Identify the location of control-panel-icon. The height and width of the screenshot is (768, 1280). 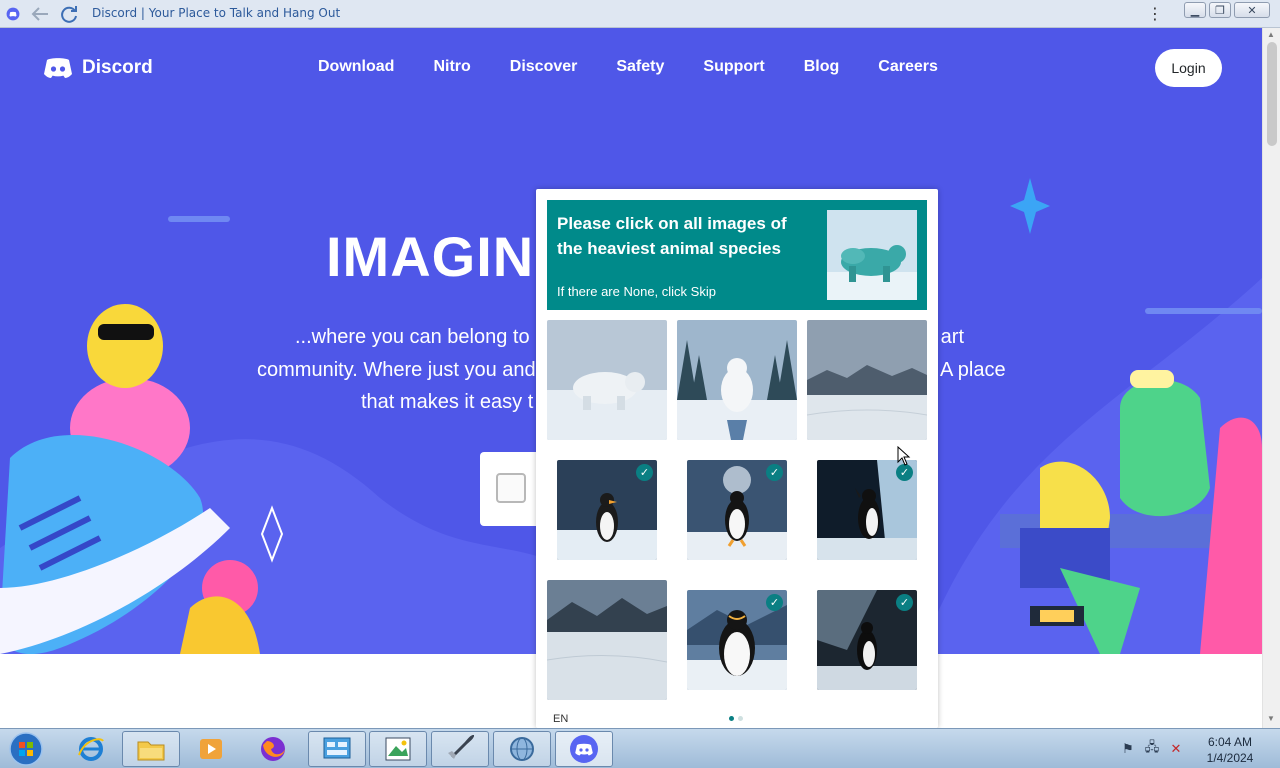
(337, 749).